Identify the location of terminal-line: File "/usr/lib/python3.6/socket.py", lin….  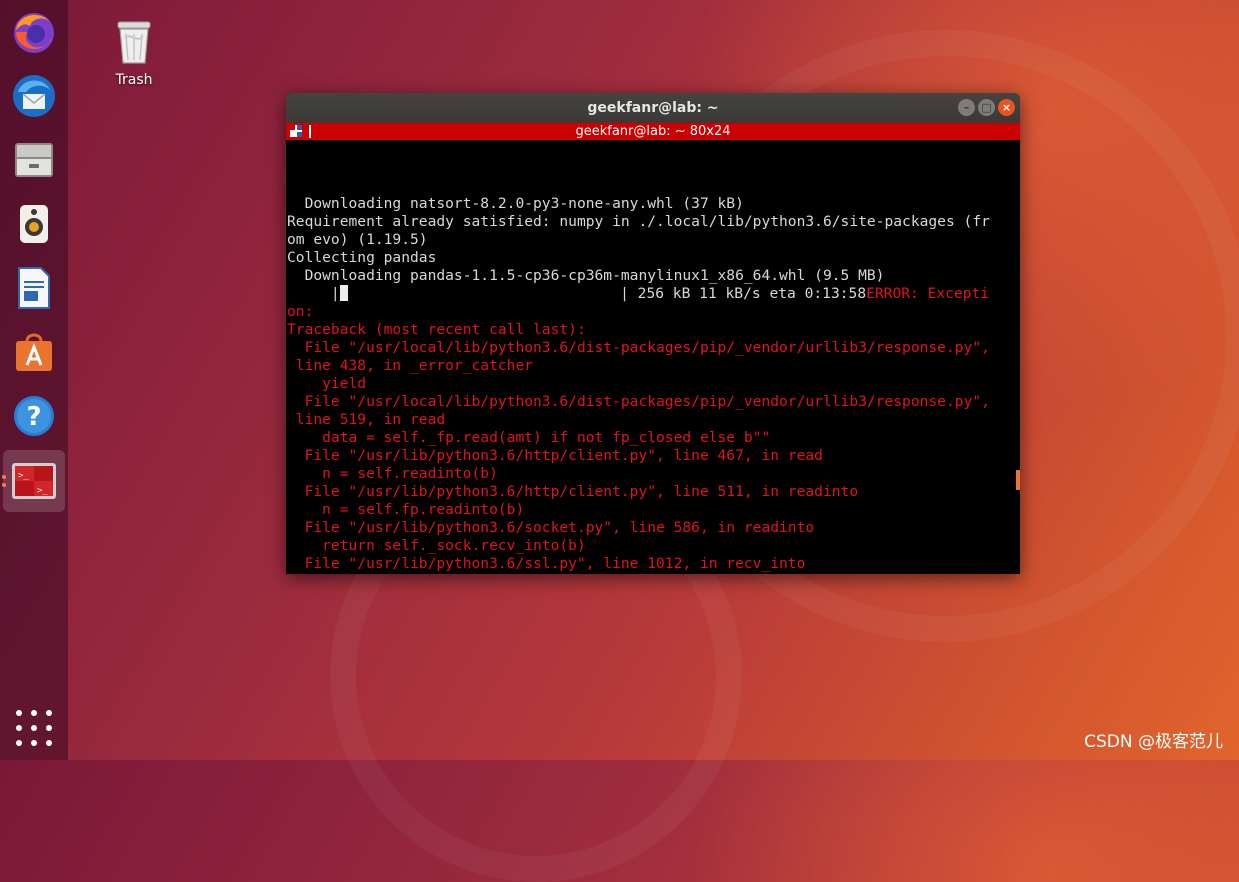
(551, 527).